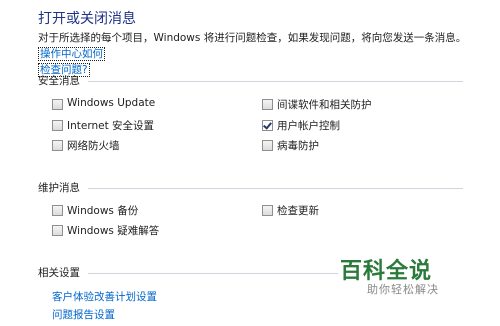 Image resolution: width=500 pixels, height=326 pixels. Describe the element at coordinates (83, 314) in the screenshot. I see `link-problem-reporting-settings: 问题报告设置` at that location.